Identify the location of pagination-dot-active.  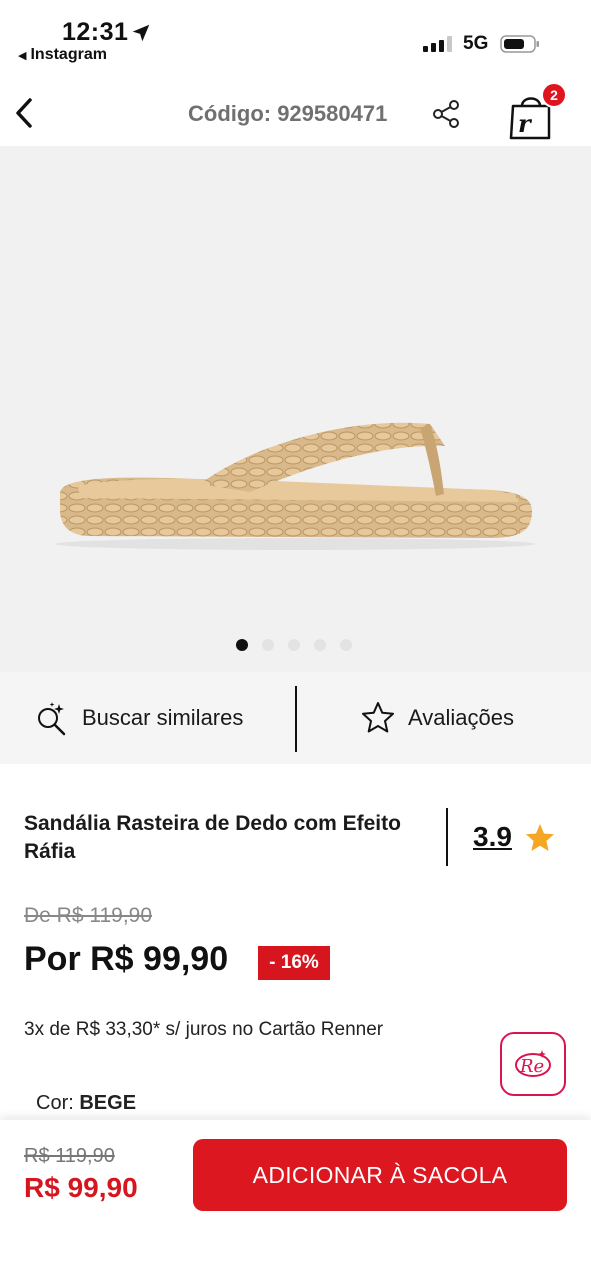
(242, 645).